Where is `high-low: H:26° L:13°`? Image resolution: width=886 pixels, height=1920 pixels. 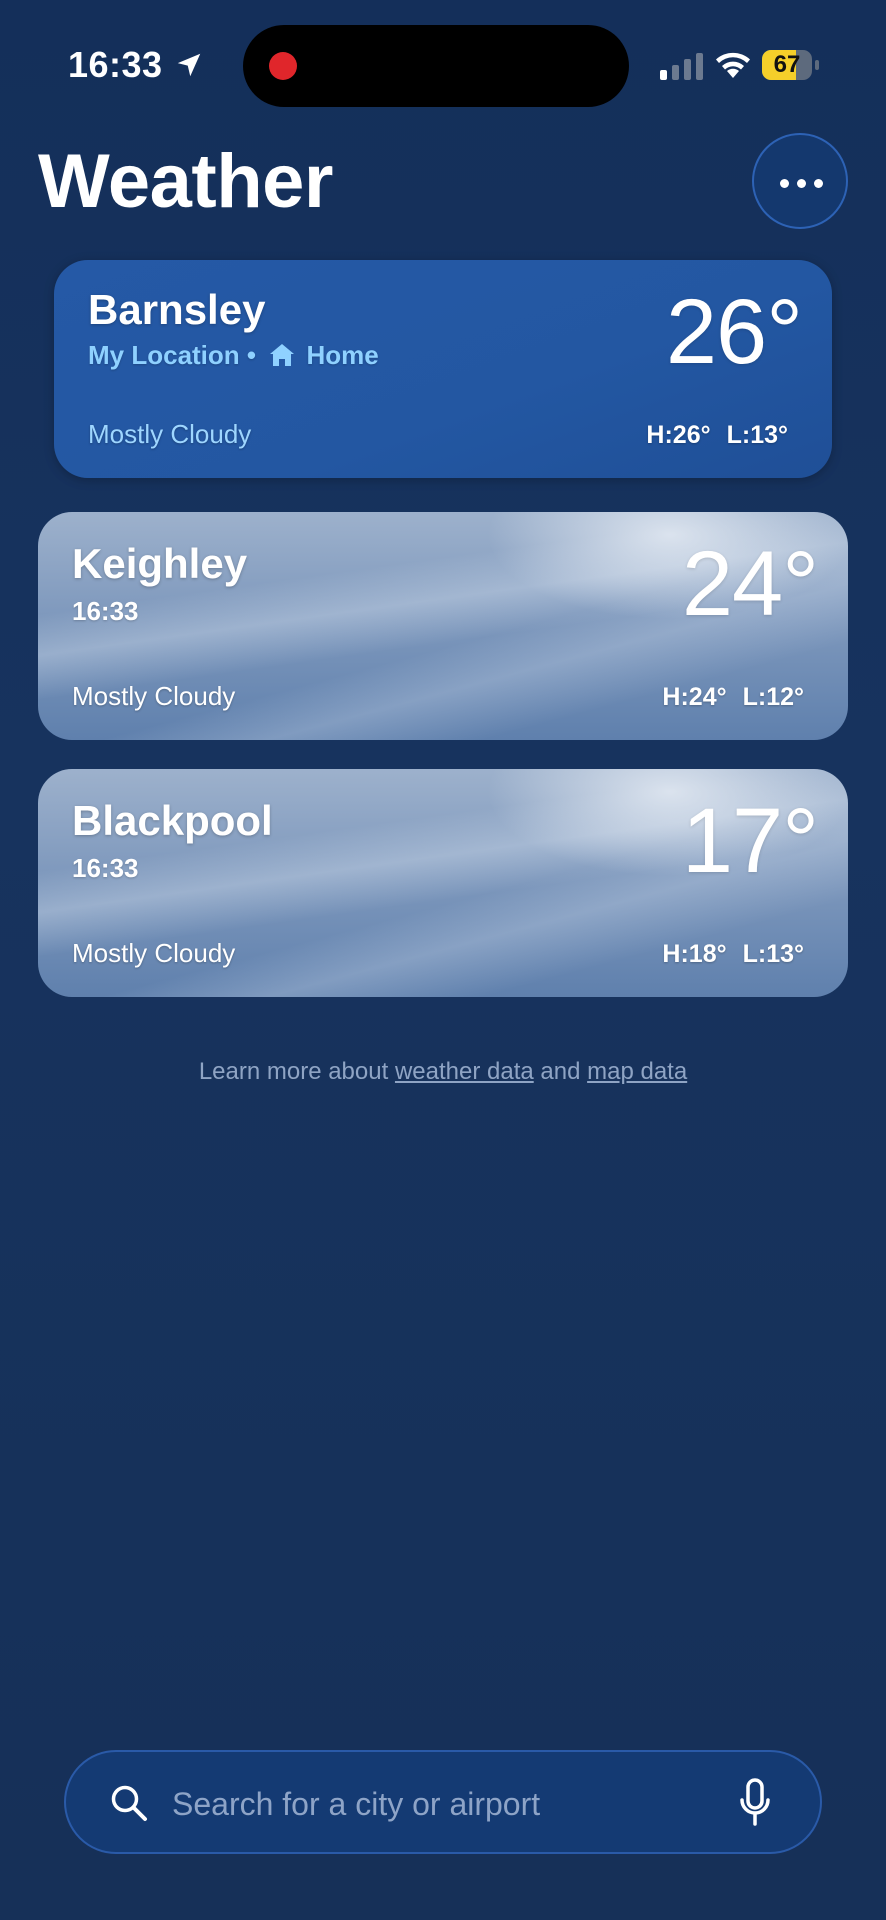
high-low: H:26° L:13° is located at coordinates (717, 435).